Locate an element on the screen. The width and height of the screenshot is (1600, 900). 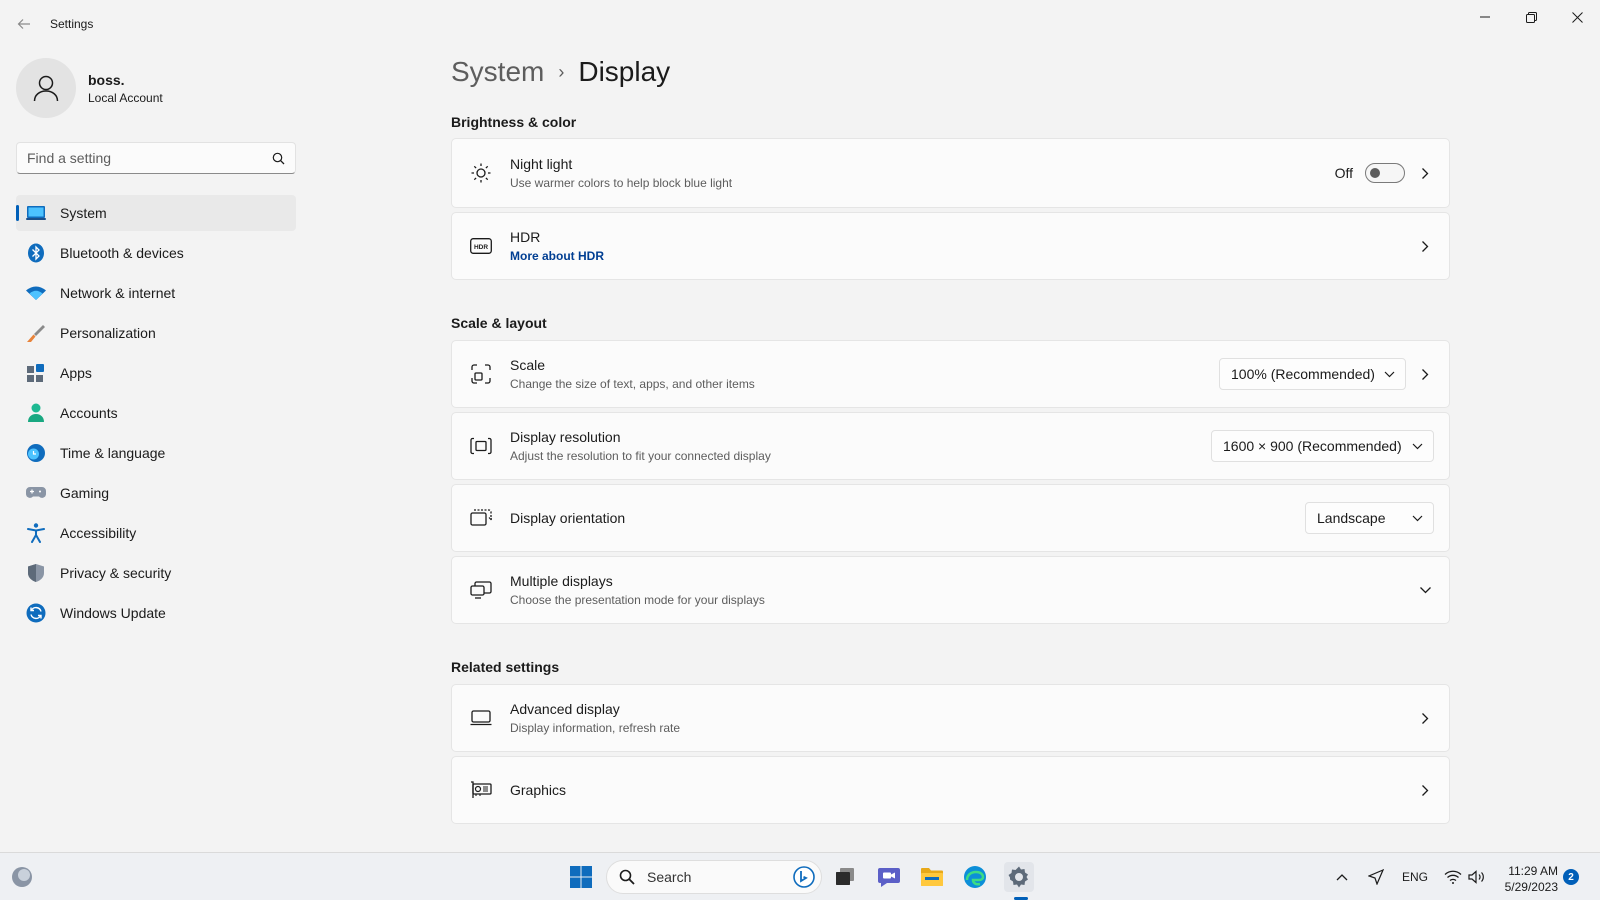
night-light-toggle-group: Off is located at coordinates (1370, 173).